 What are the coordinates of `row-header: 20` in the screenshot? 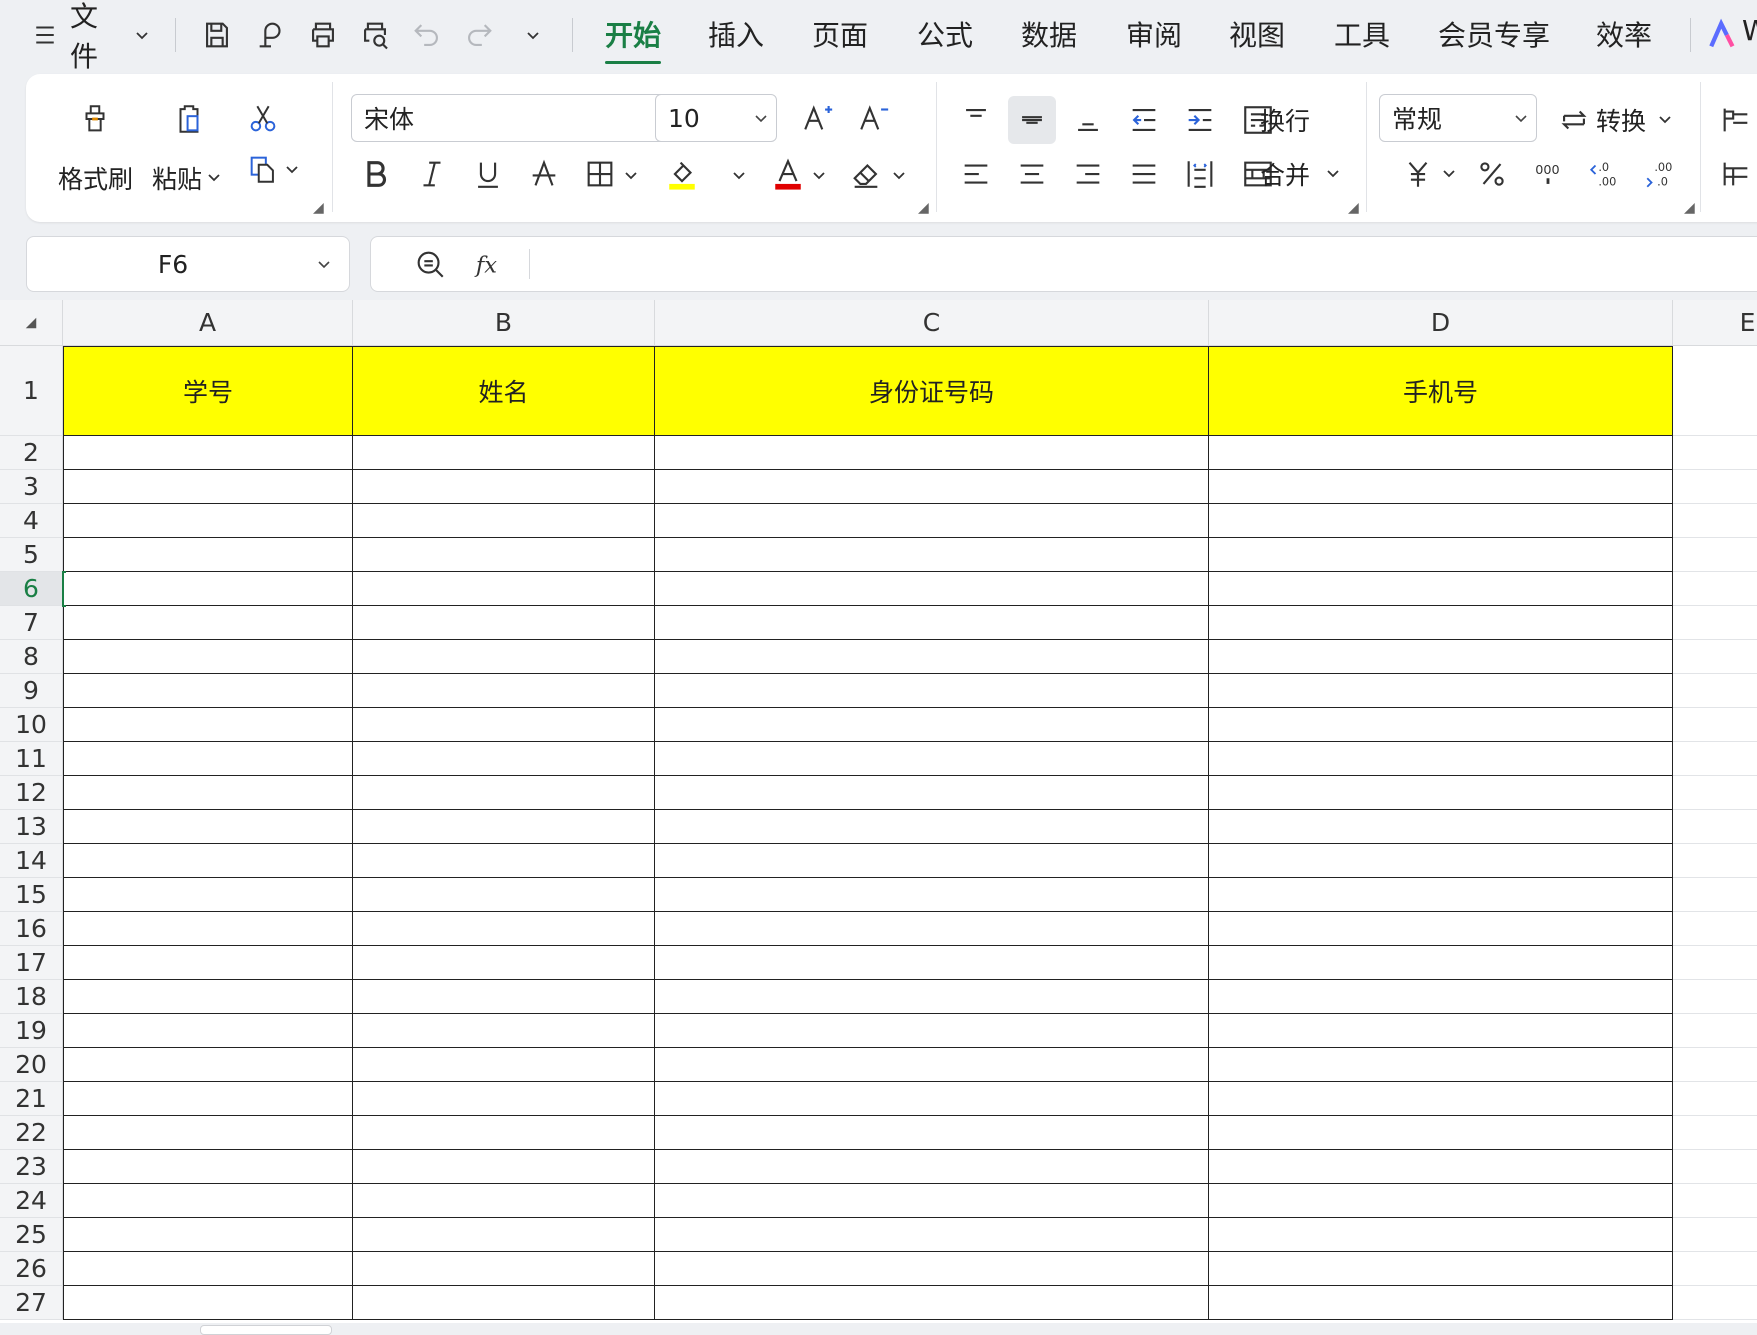 It's located at (31, 1065).